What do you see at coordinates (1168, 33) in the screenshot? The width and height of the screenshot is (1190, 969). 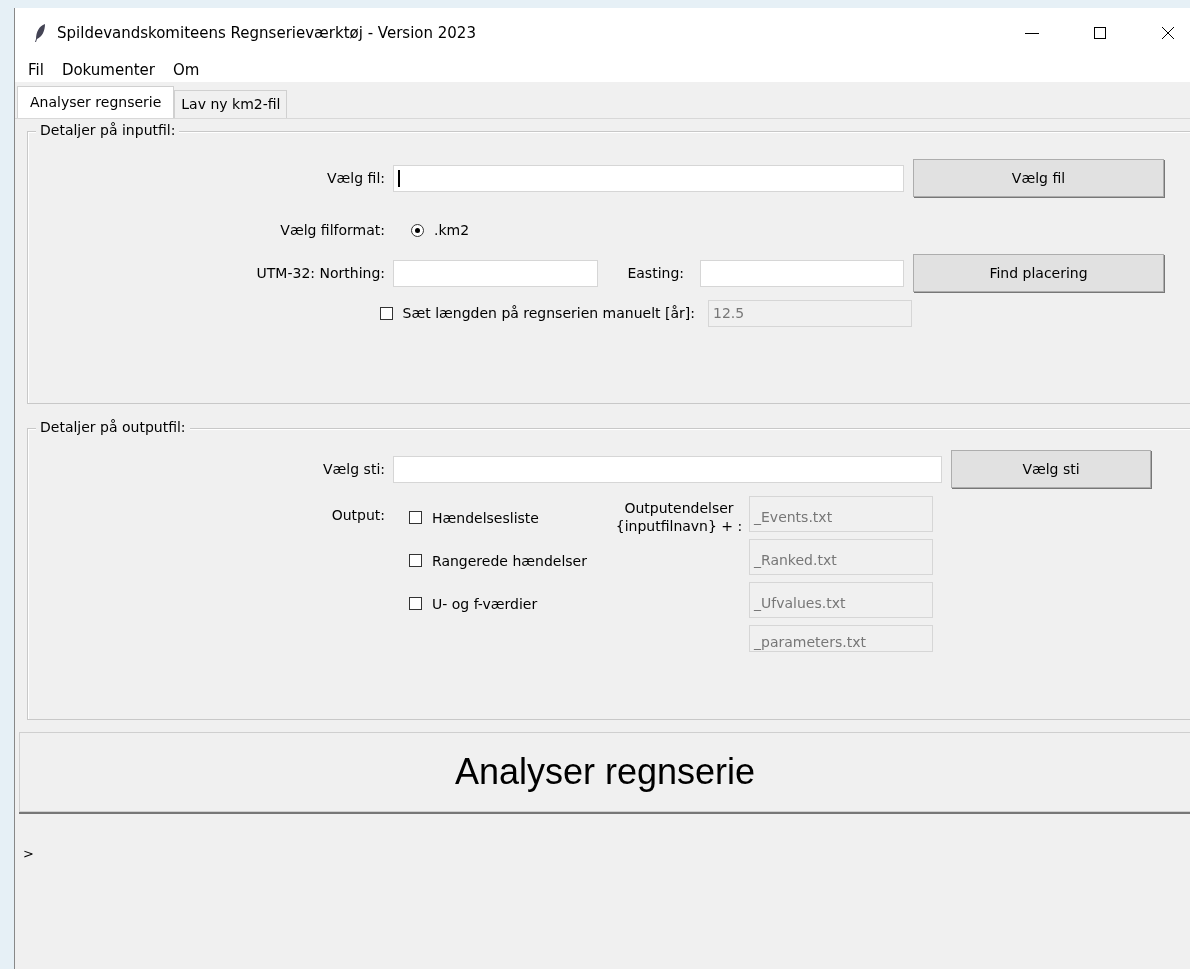 I see `close-icon` at bounding box center [1168, 33].